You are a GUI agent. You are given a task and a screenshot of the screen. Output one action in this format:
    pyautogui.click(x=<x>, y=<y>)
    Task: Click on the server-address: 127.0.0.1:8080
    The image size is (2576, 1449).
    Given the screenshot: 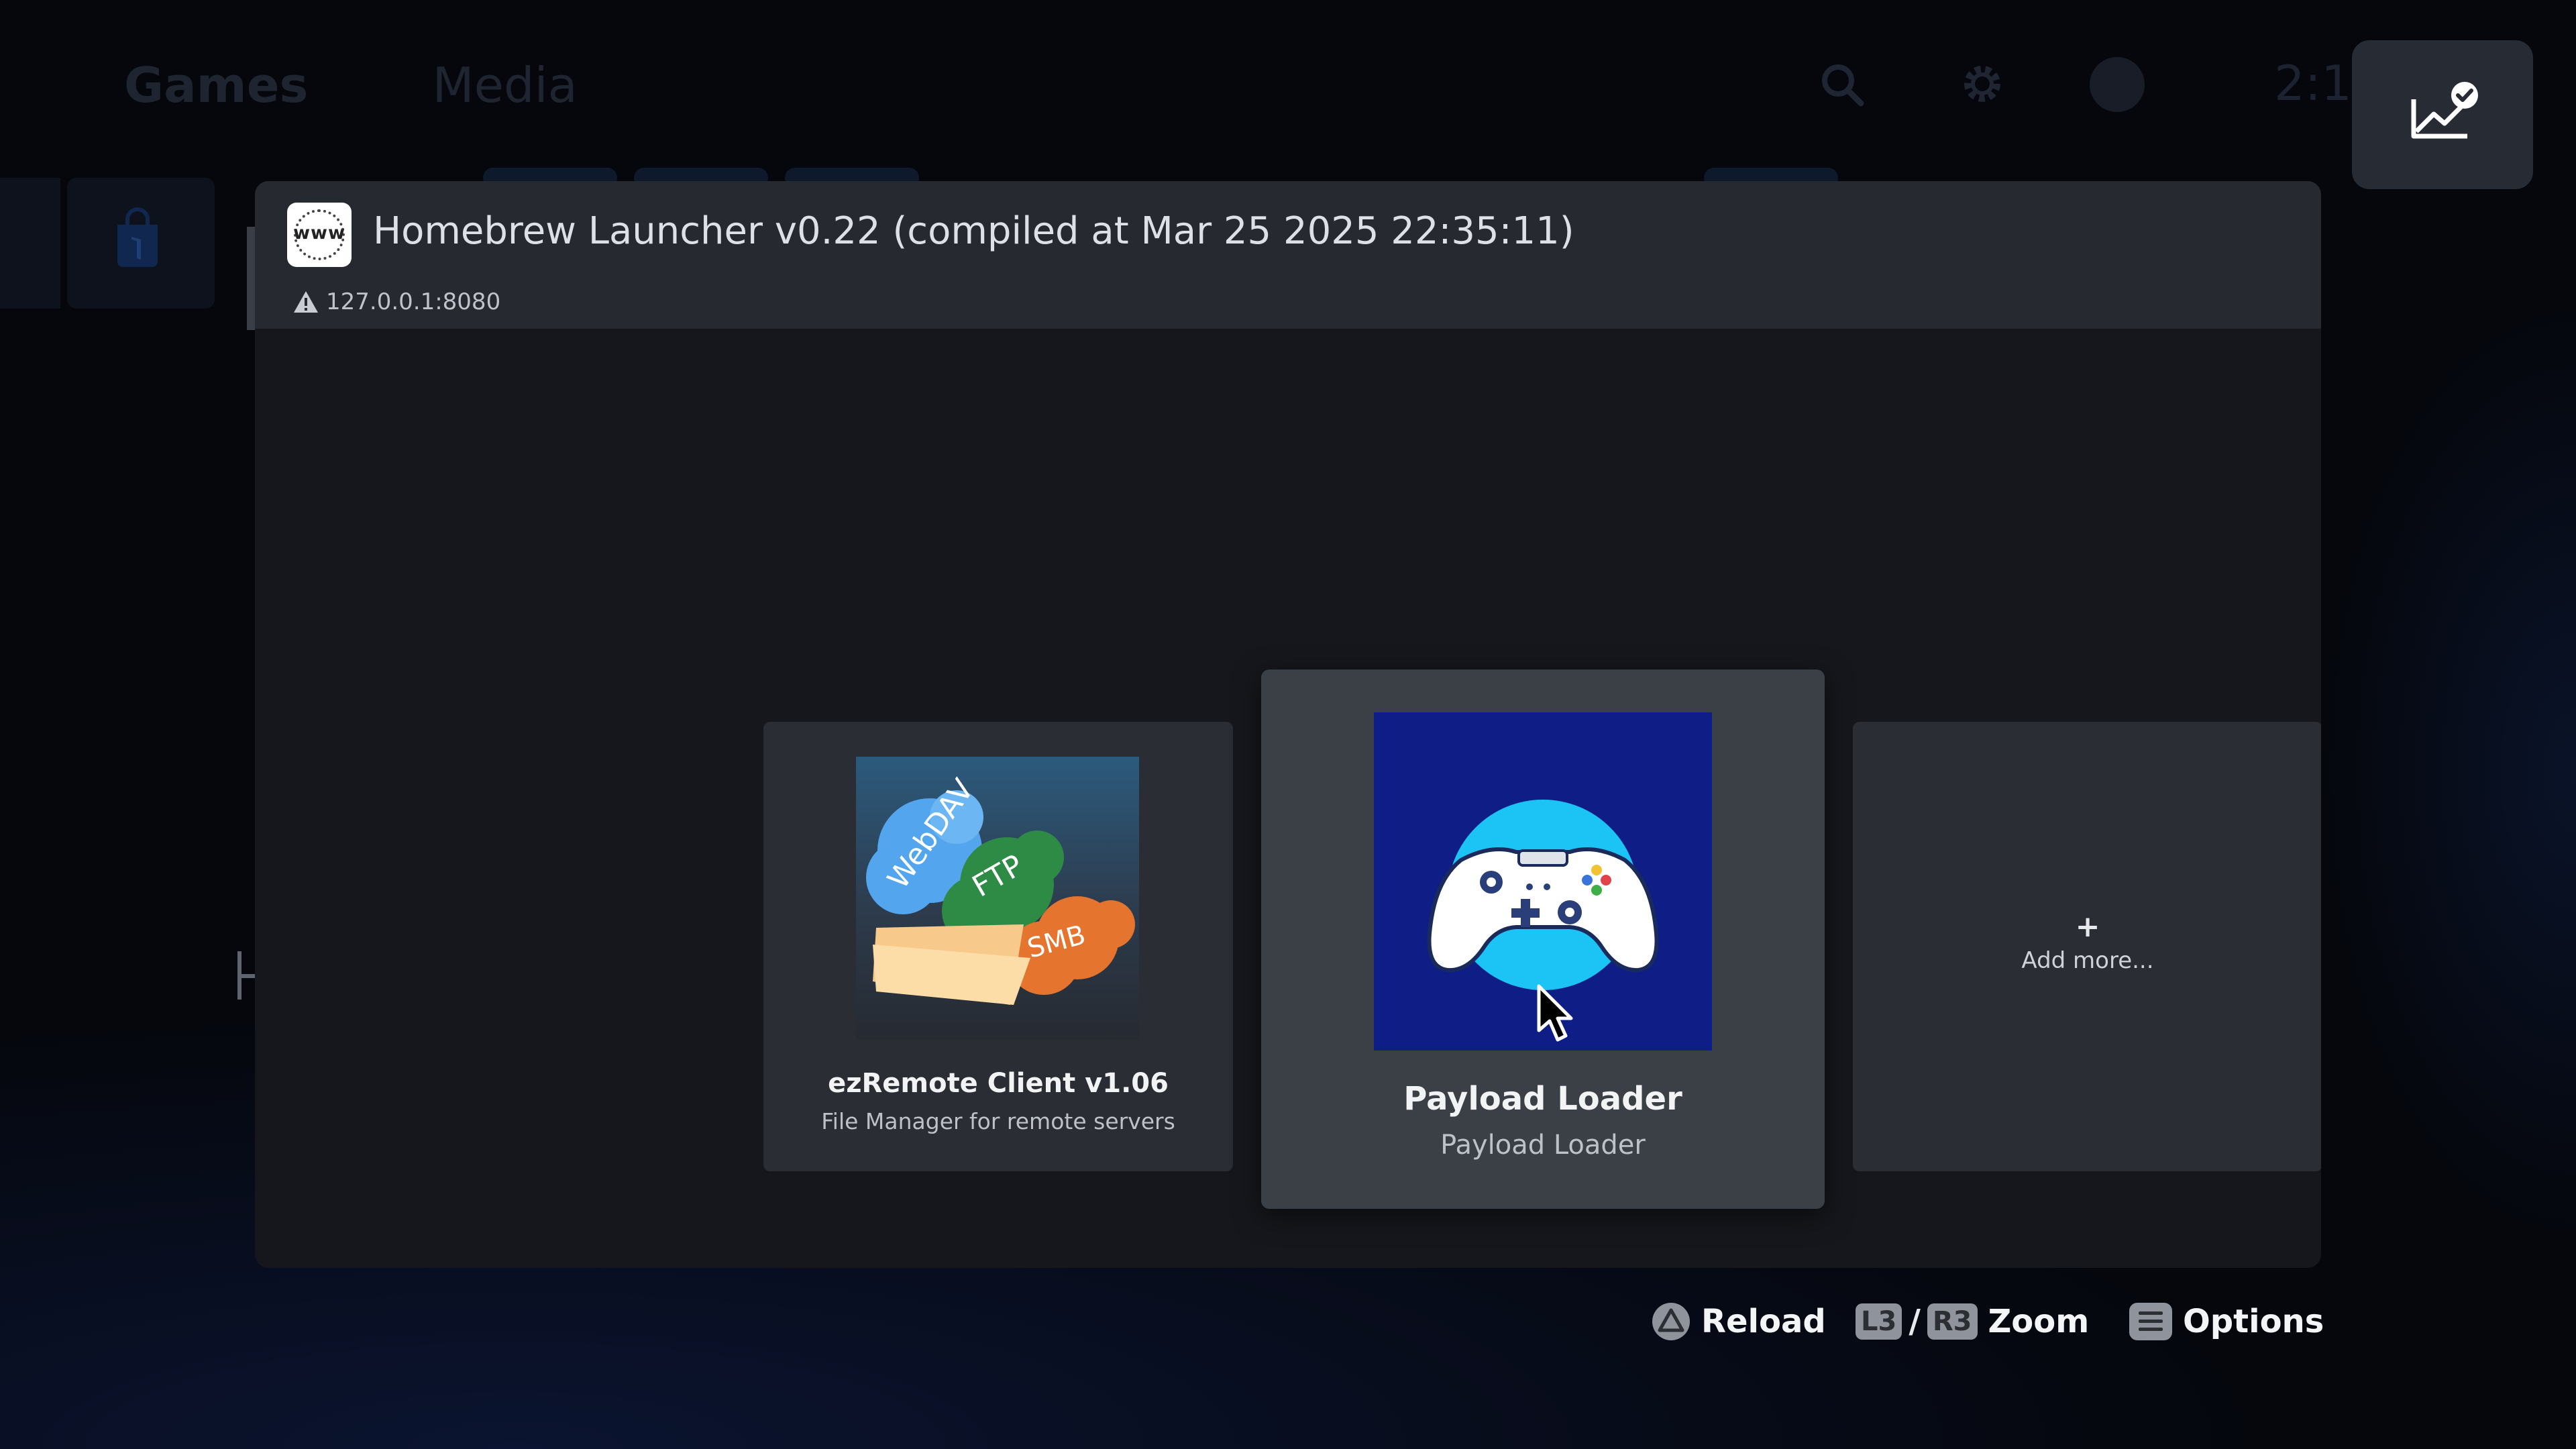 What is the action you would take?
    pyautogui.click(x=413, y=301)
    